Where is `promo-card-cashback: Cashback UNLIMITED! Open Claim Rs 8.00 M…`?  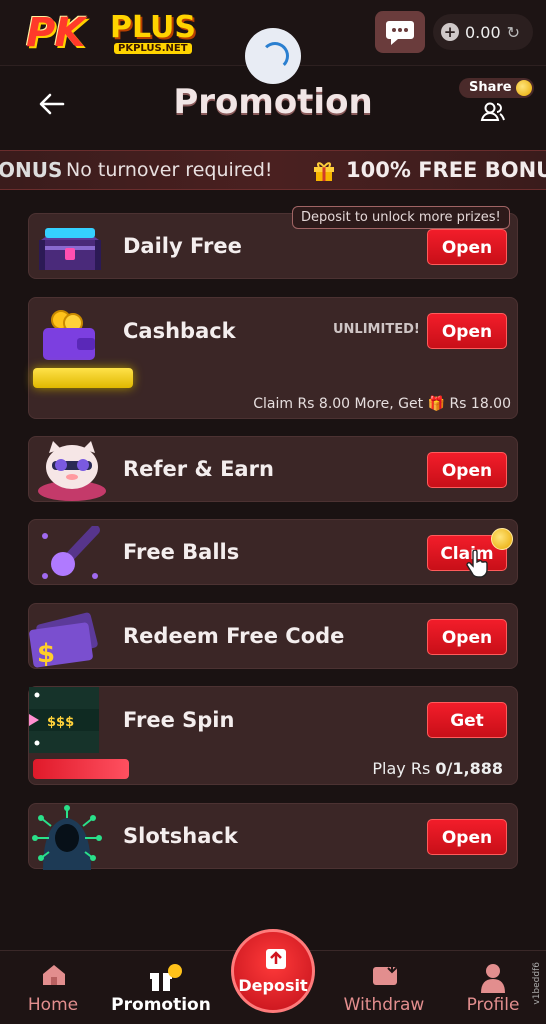 promo-card-cashback: Cashback UNLIMITED! Open Claim Rs 8.00 M… is located at coordinates (273, 358).